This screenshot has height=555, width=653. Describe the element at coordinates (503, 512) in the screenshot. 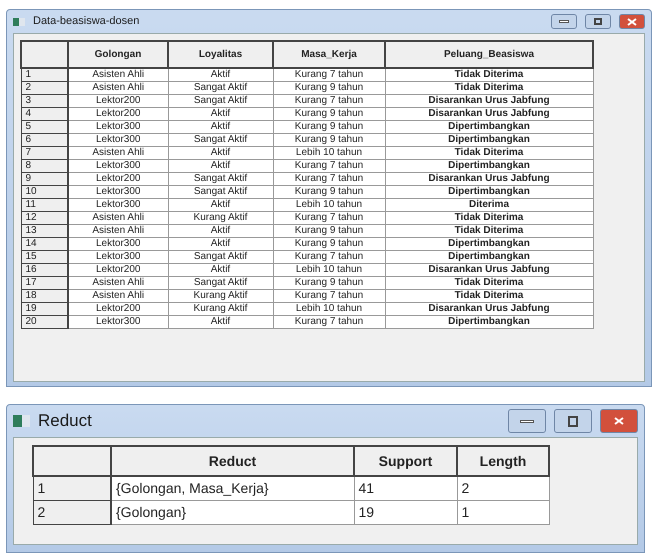

I see `table-cell: 1` at that location.